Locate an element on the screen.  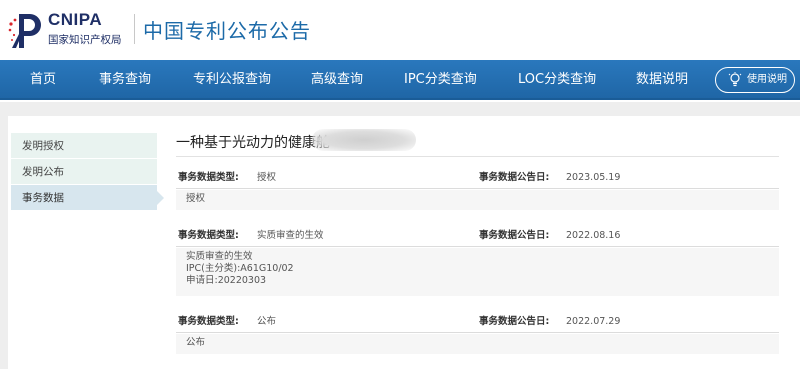
lightbulb-icon is located at coordinates (735, 79).